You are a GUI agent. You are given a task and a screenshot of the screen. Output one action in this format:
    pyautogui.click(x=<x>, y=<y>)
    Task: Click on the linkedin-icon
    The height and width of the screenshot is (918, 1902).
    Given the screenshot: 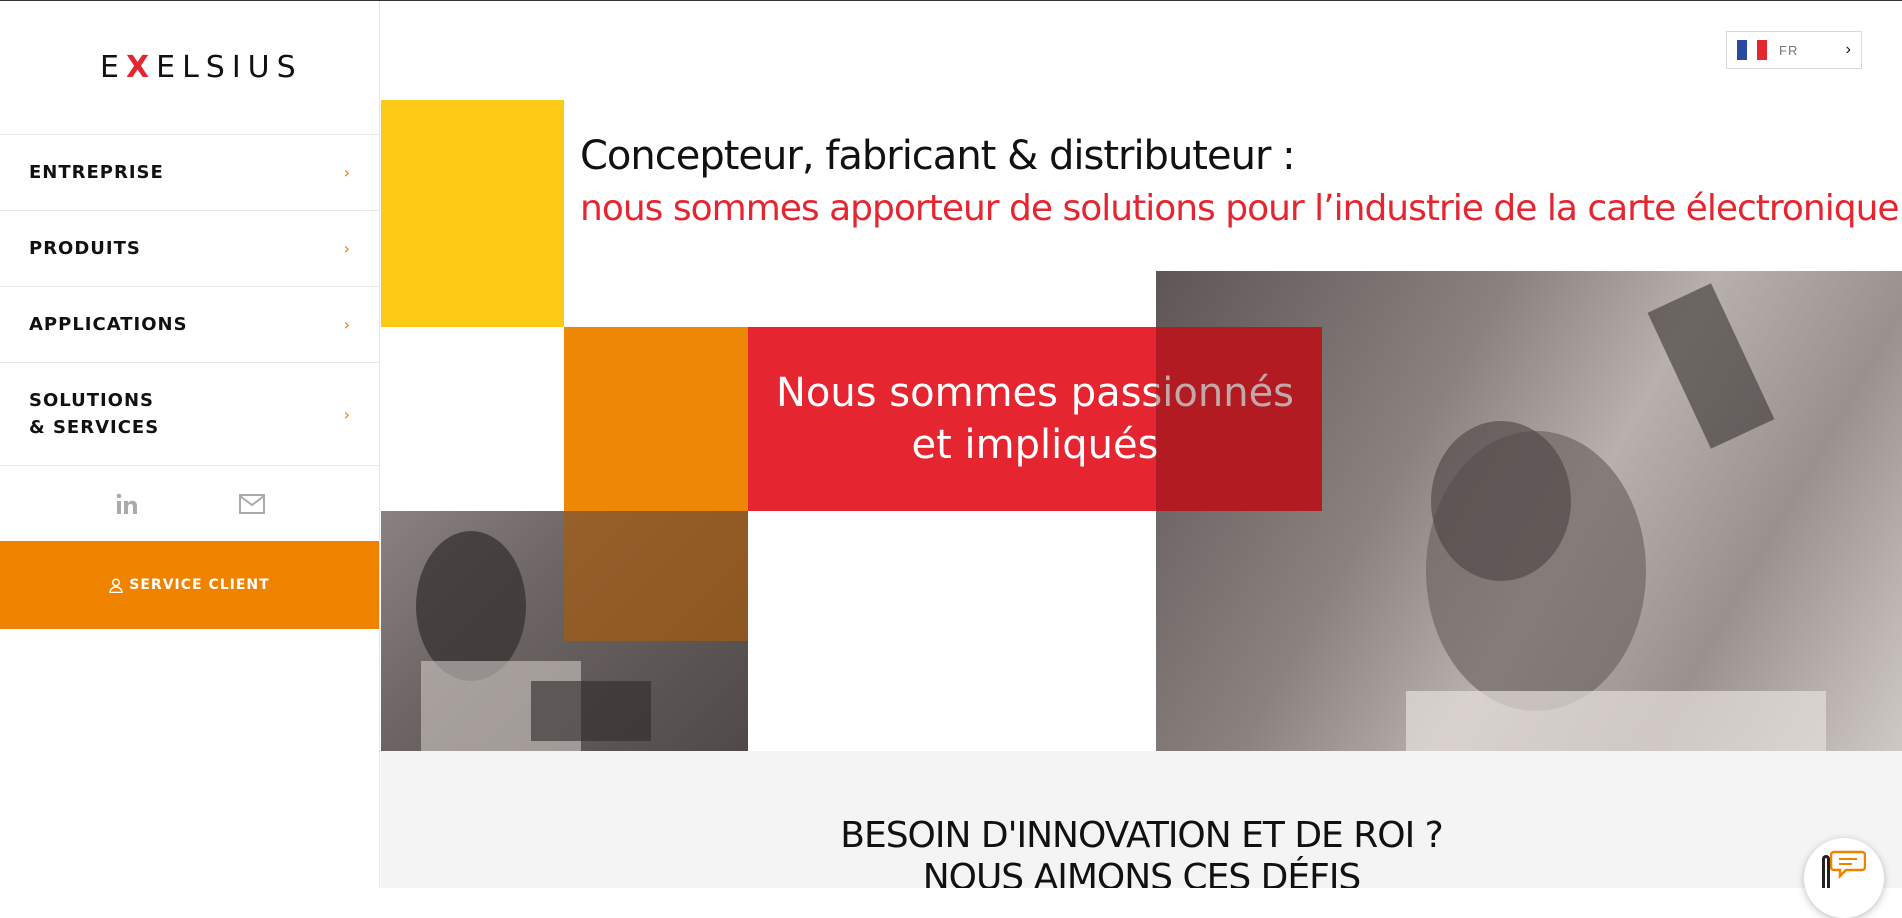 What is the action you would take?
    pyautogui.click(x=127, y=504)
    